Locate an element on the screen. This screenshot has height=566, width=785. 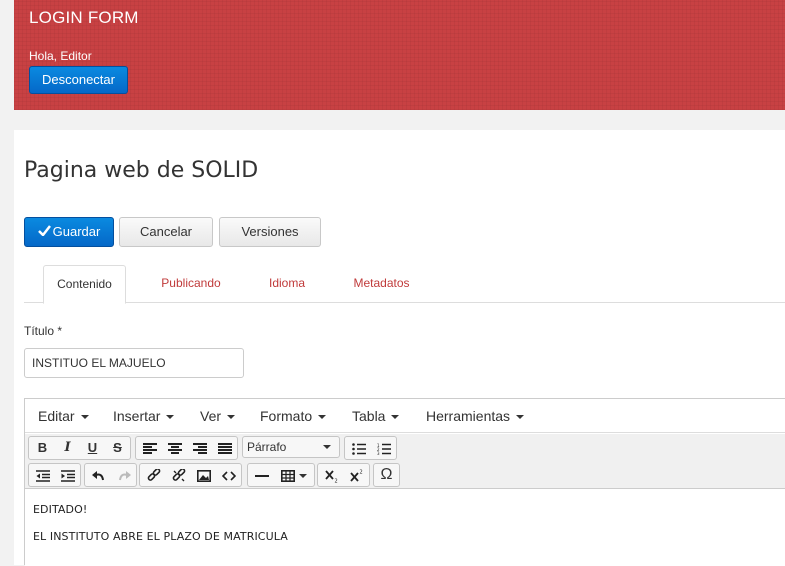
indent-icon is located at coordinates (67, 475).